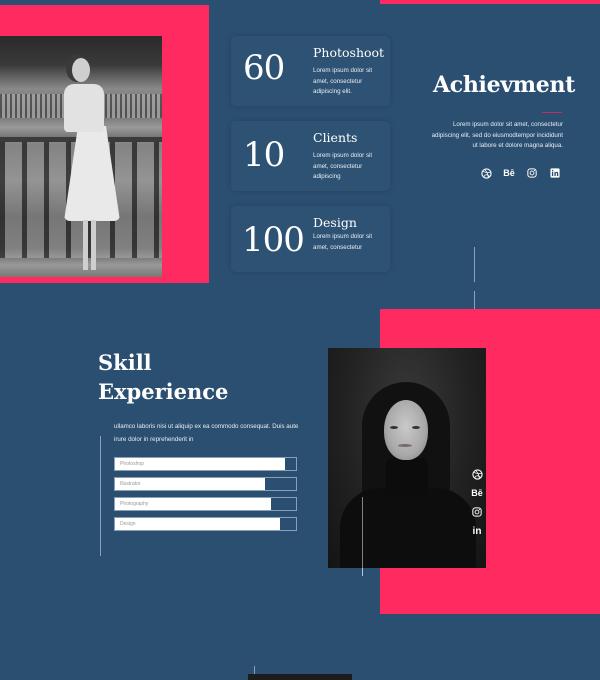 This screenshot has height=680, width=600. I want to click on decorative-accent-strip, so click(490, 2).